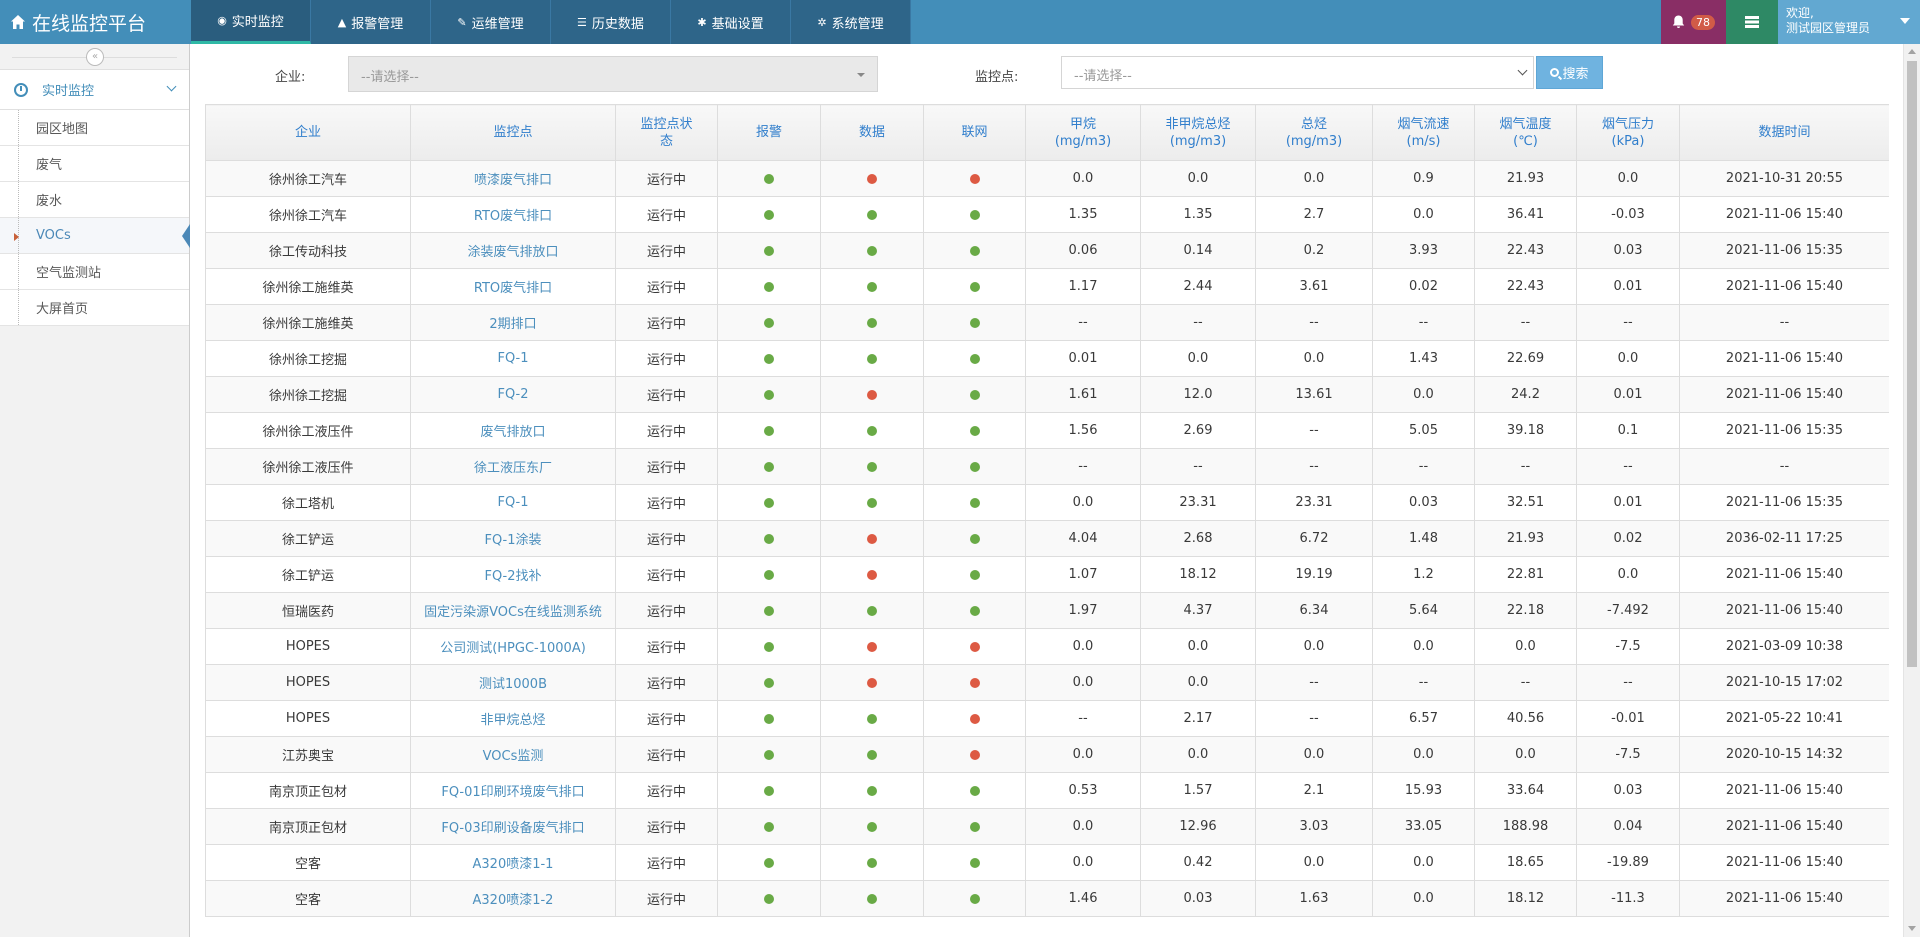 Image resolution: width=1920 pixels, height=937 pixels. Describe the element at coordinates (95, 236) in the screenshot. I see `sidebar-item-3: VOCs` at that location.